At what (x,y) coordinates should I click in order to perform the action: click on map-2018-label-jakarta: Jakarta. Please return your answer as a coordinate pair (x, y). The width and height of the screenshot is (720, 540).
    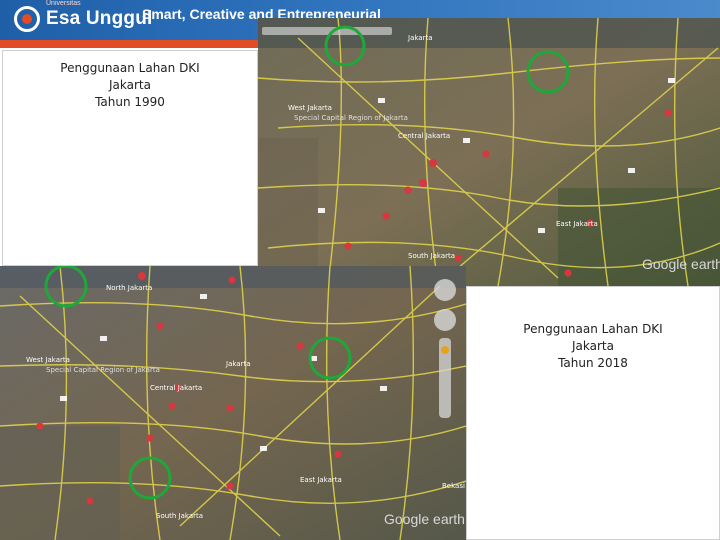
    Looking at the image, I should click on (238, 364).